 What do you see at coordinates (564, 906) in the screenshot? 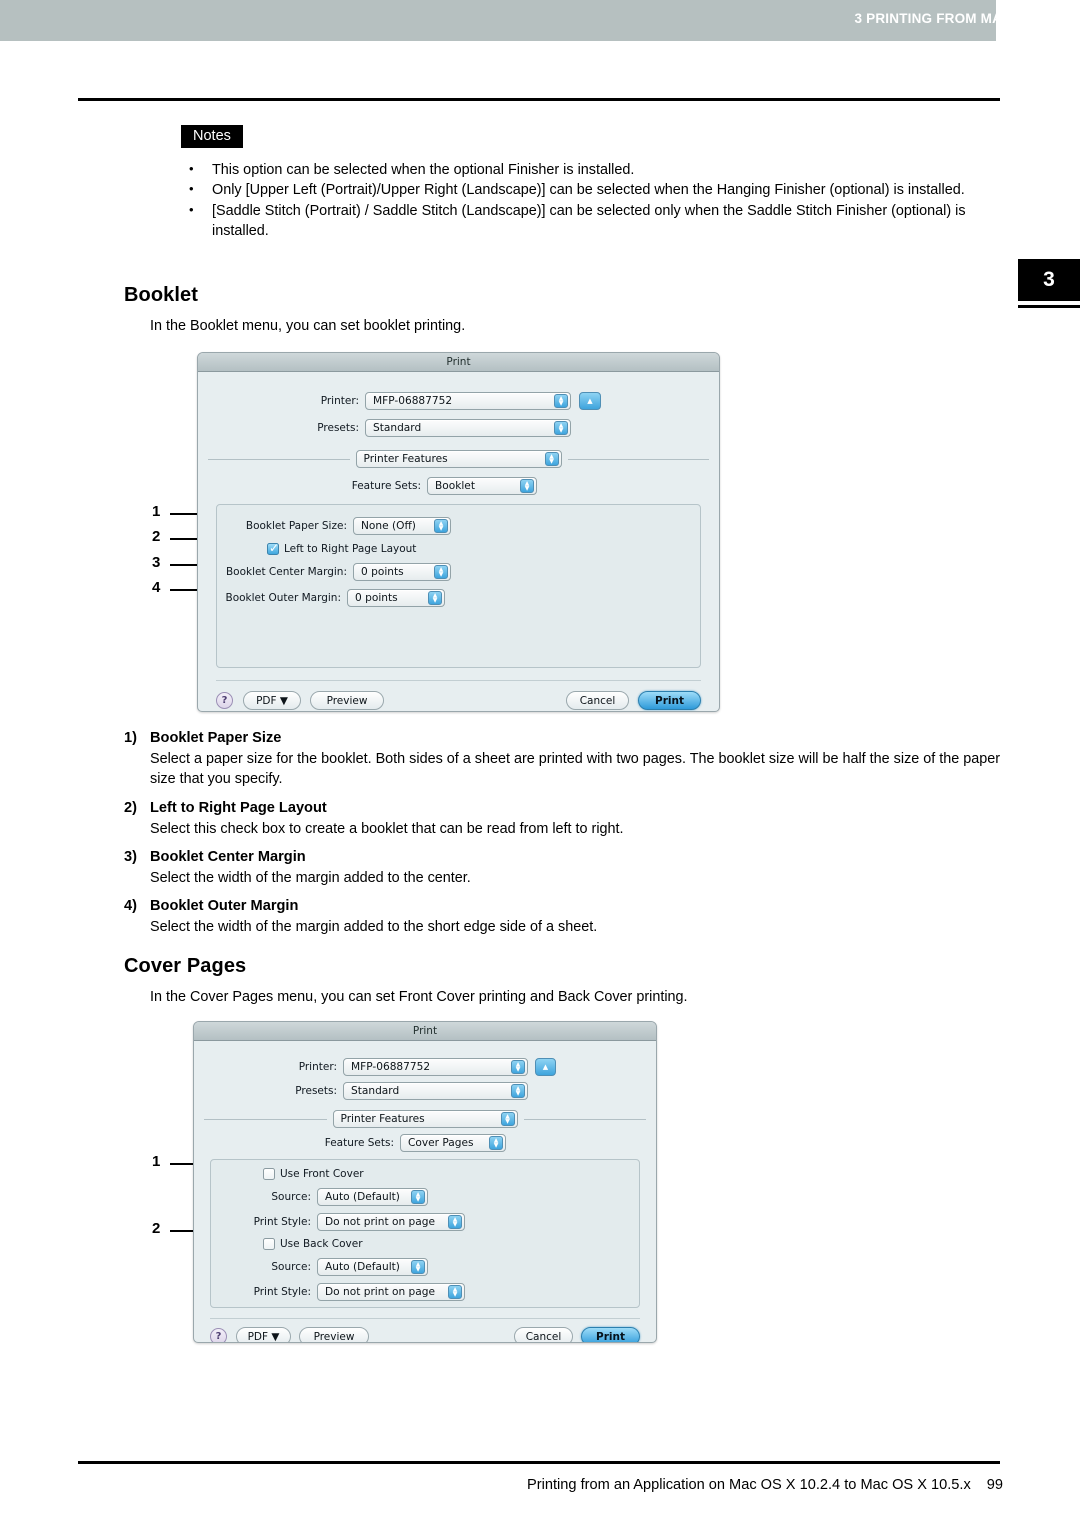
I see `explanation-title: 4) Booklet Outer Margin` at bounding box center [564, 906].